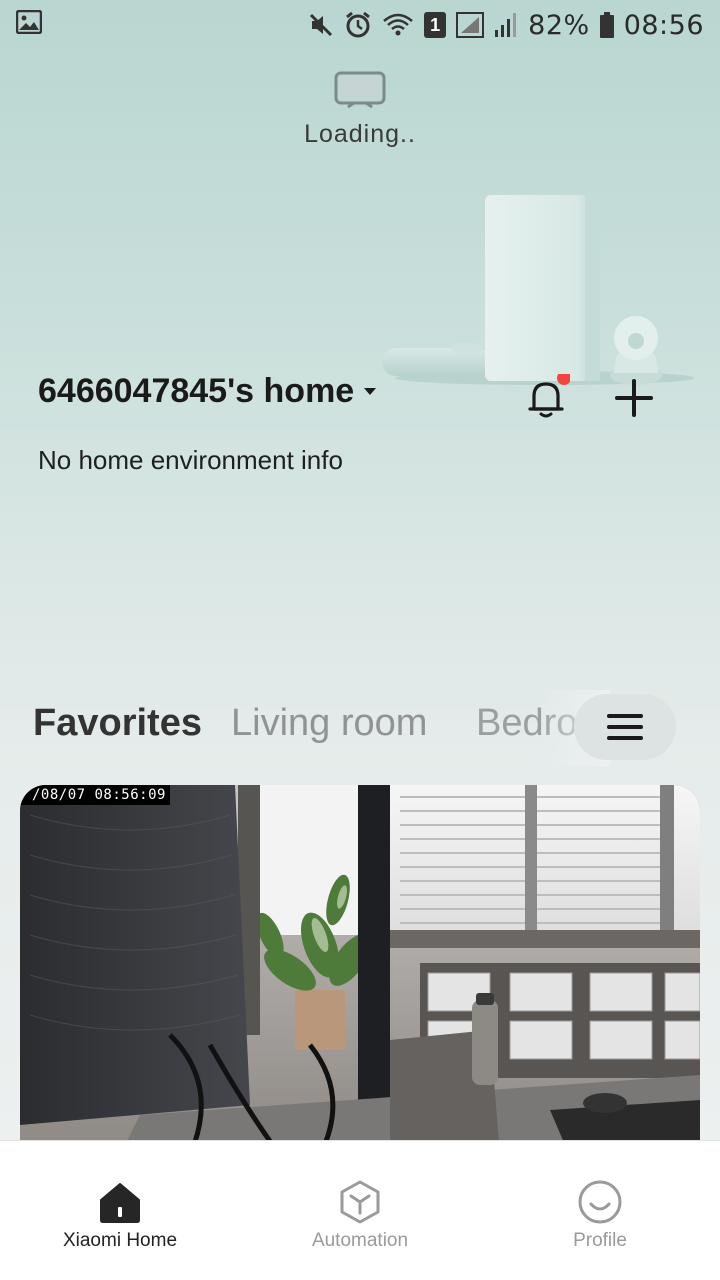  I want to click on add-device-icon, so click(634, 398).